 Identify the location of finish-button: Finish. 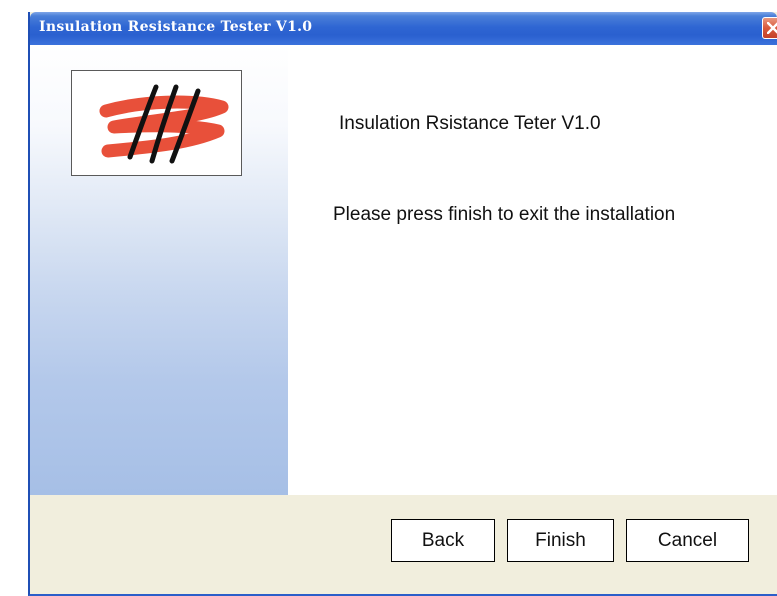
(560, 540).